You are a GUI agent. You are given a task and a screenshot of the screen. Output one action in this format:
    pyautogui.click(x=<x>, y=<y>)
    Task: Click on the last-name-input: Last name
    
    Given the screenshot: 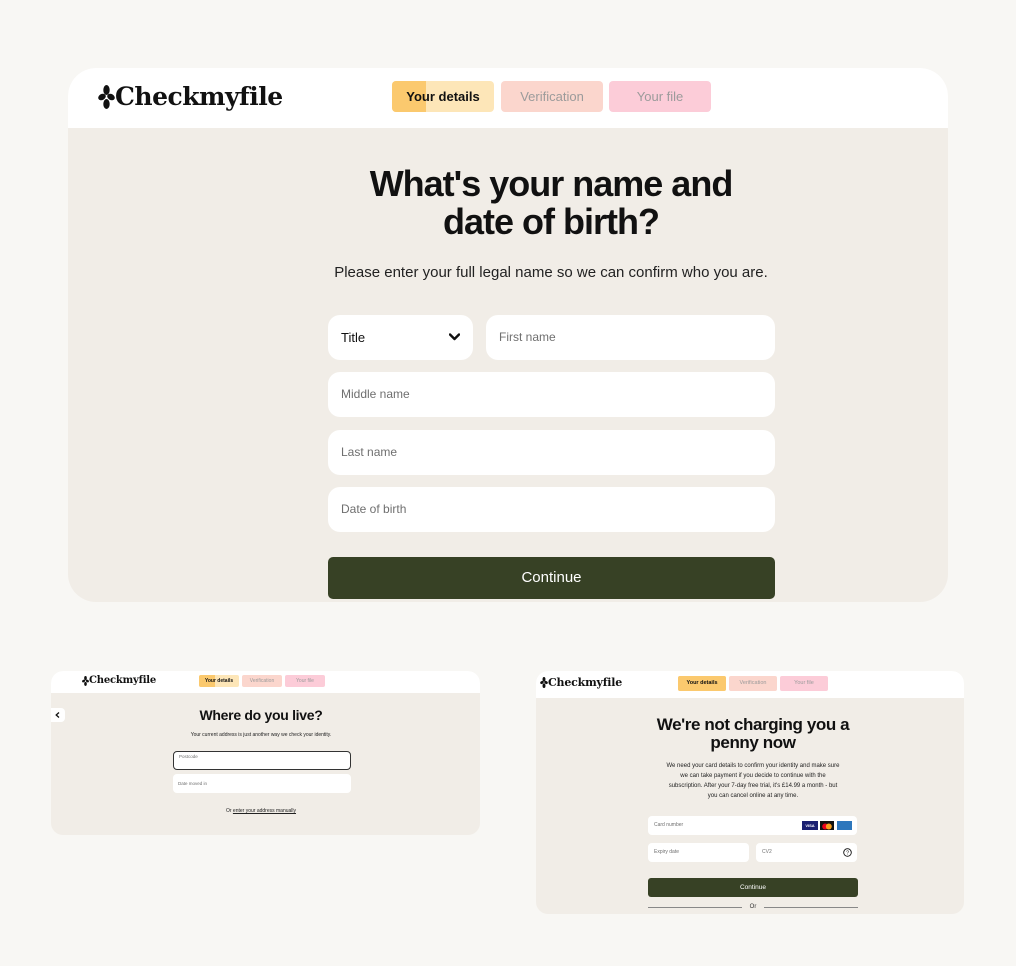 What is the action you would take?
    pyautogui.click(x=551, y=452)
    